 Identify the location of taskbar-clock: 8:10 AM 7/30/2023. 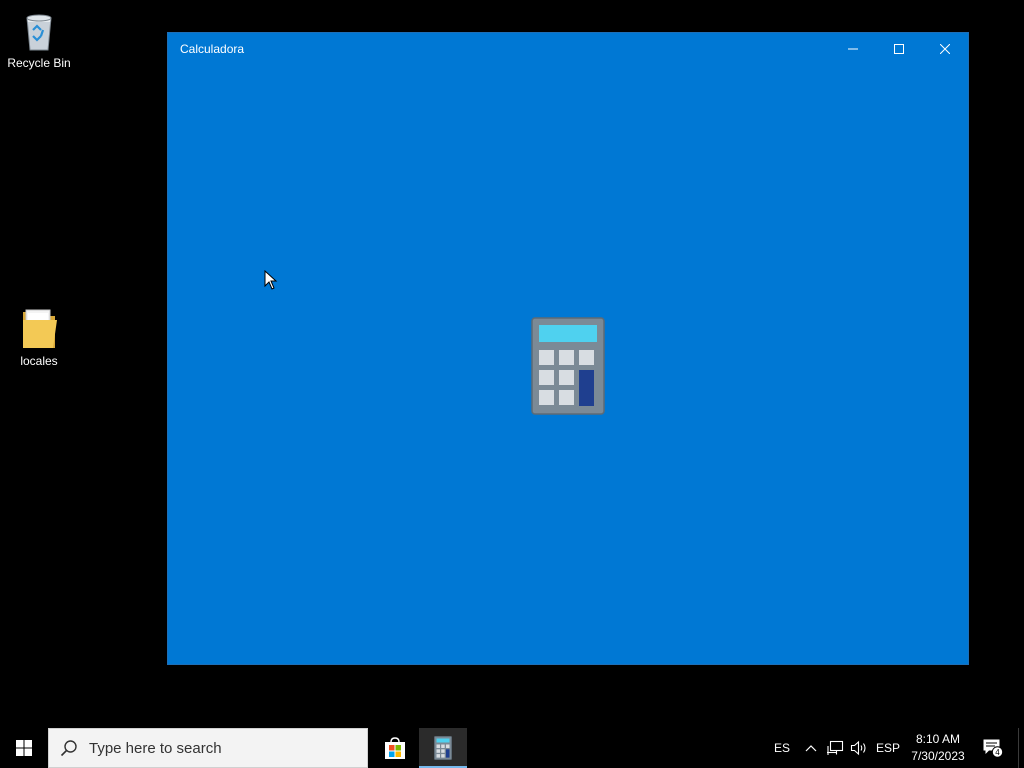
(938, 748).